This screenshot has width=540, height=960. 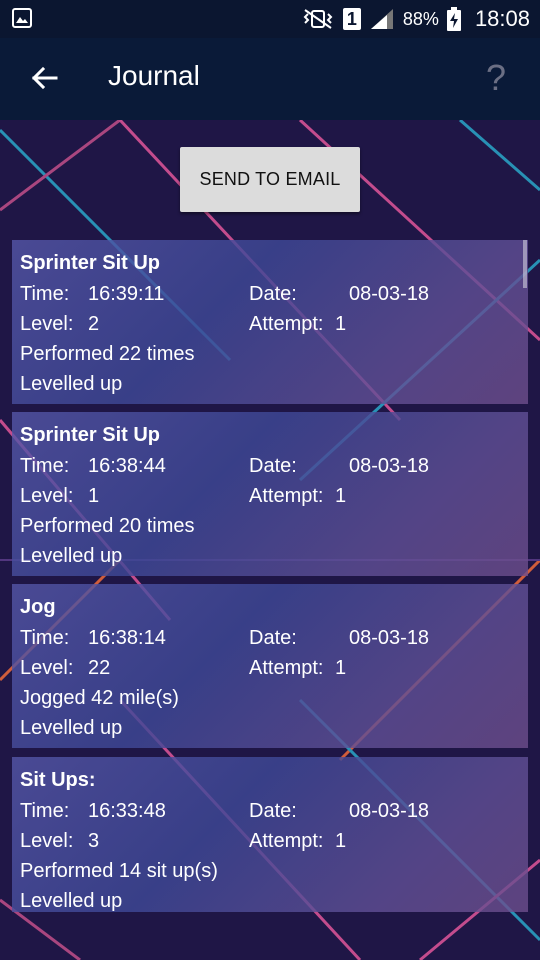 I want to click on level-value: 1, so click(x=94, y=496).